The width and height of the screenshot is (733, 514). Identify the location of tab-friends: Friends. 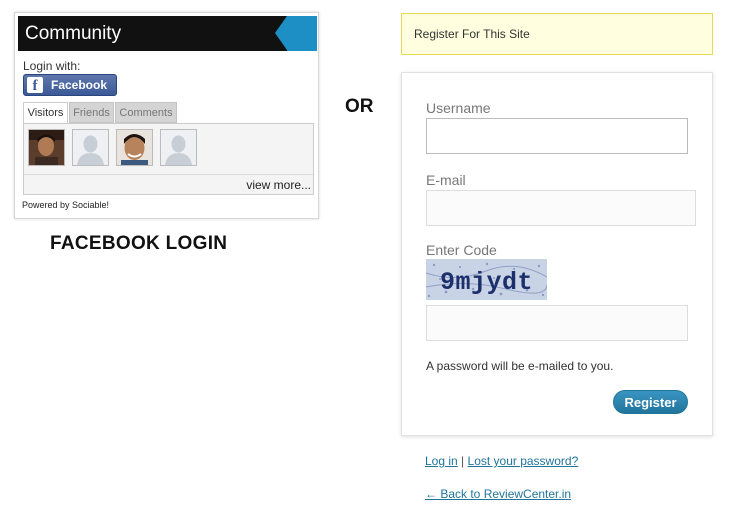
(91, 112).